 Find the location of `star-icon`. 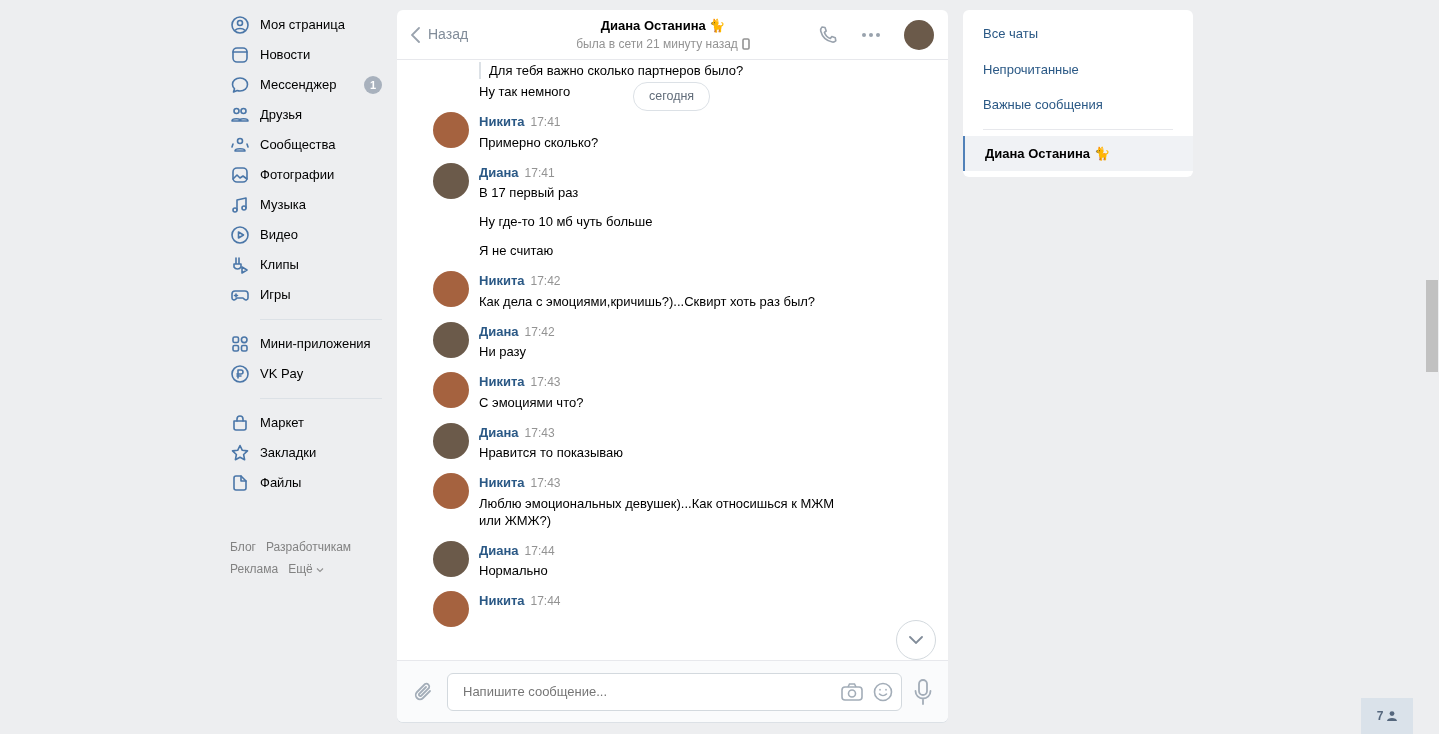

star-icon is located at coordinates (240, 453).